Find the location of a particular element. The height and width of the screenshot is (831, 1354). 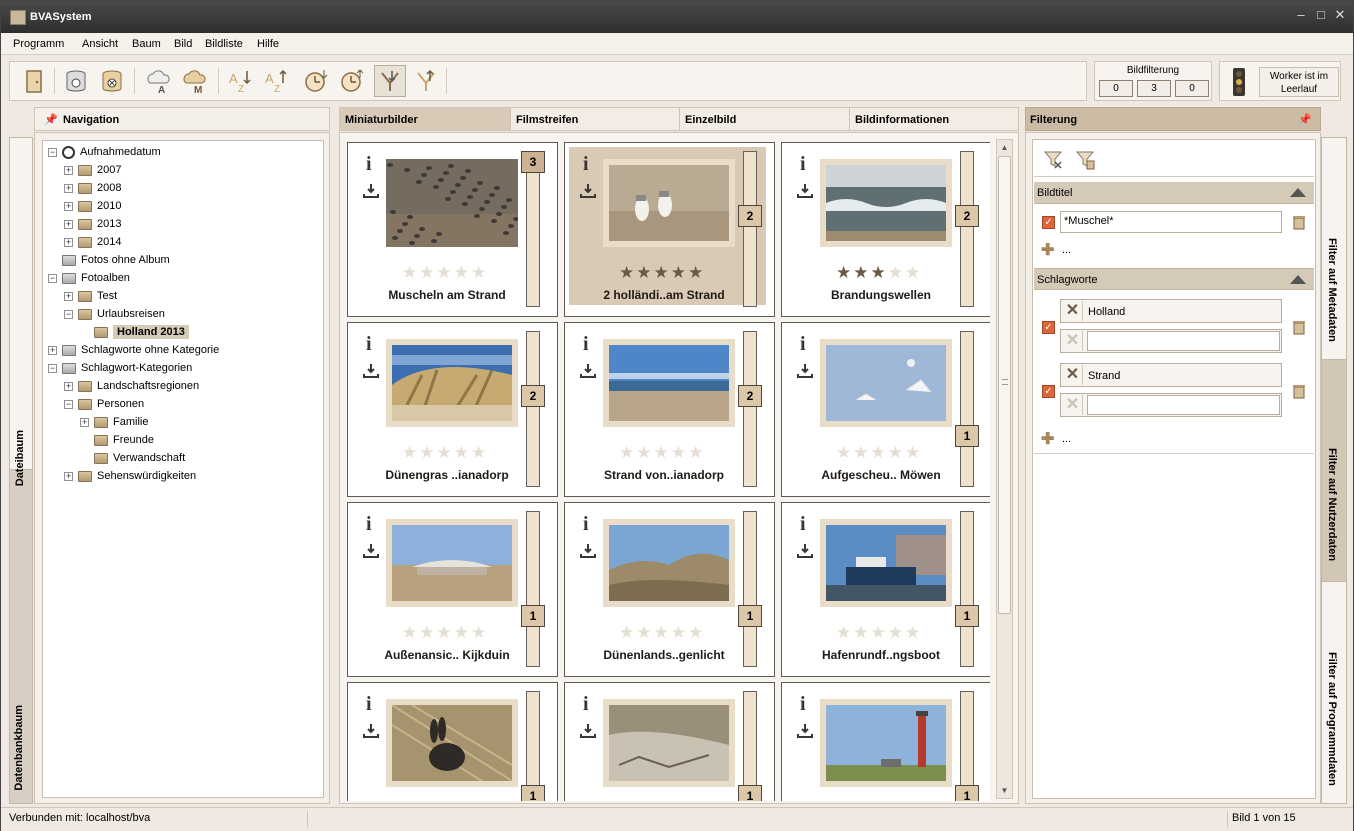

thumbnail-card: i ★★★★★ Brandungswellen 2 is located at coordinates (885, 229).